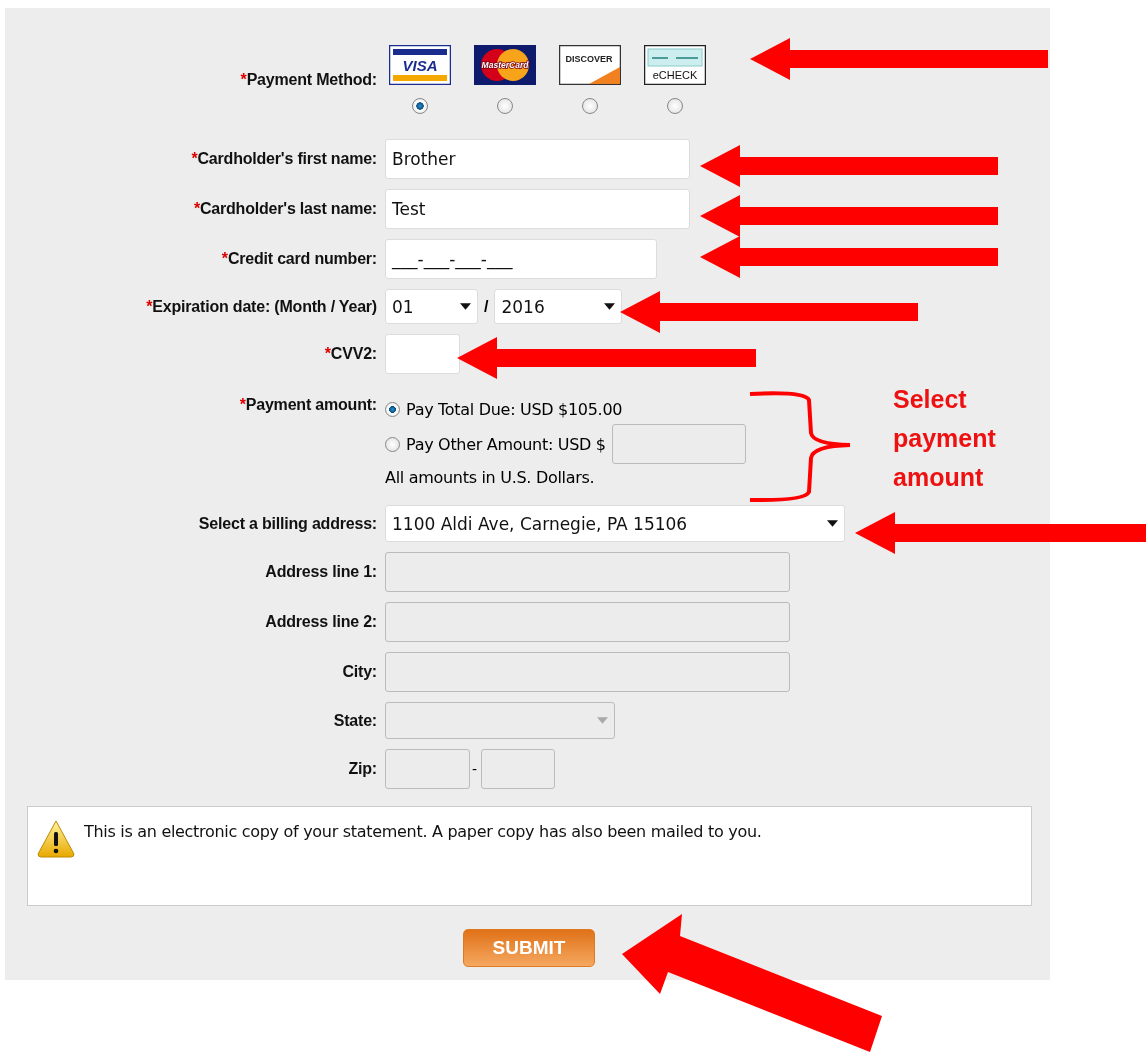  Describe the element at coordinates (359, 672) in the screenshot. I see `field-label: City:` at that location.